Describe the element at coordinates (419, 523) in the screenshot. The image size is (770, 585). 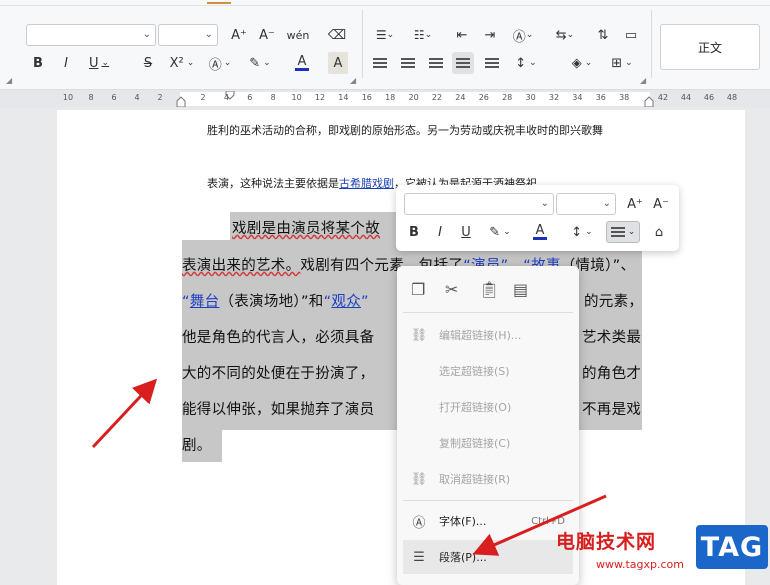
I see `font-icon: Ⓐ` at that location.